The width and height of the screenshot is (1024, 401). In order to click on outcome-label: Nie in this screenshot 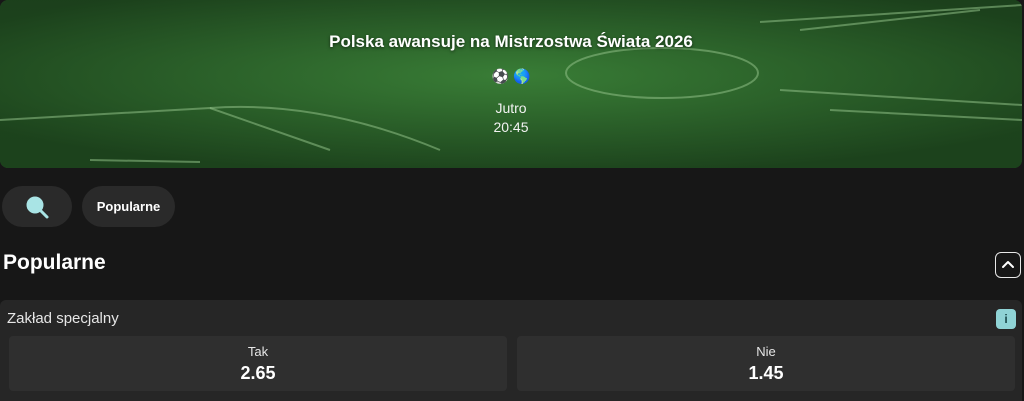, I will do `click(766, 351)`.